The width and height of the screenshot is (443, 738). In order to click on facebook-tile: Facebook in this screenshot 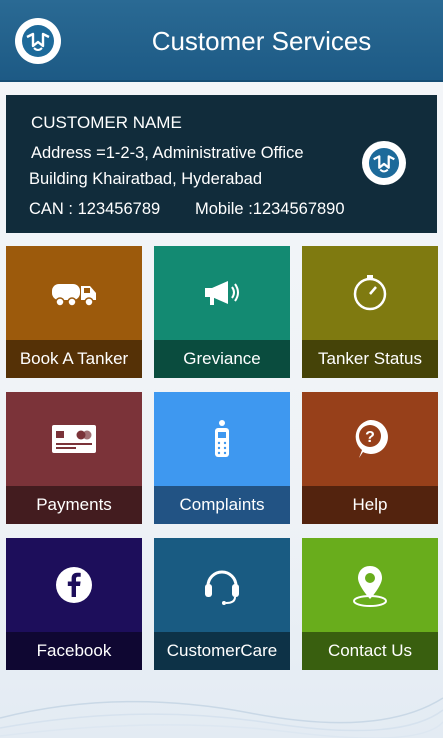, I will do `click(74, 604)`.